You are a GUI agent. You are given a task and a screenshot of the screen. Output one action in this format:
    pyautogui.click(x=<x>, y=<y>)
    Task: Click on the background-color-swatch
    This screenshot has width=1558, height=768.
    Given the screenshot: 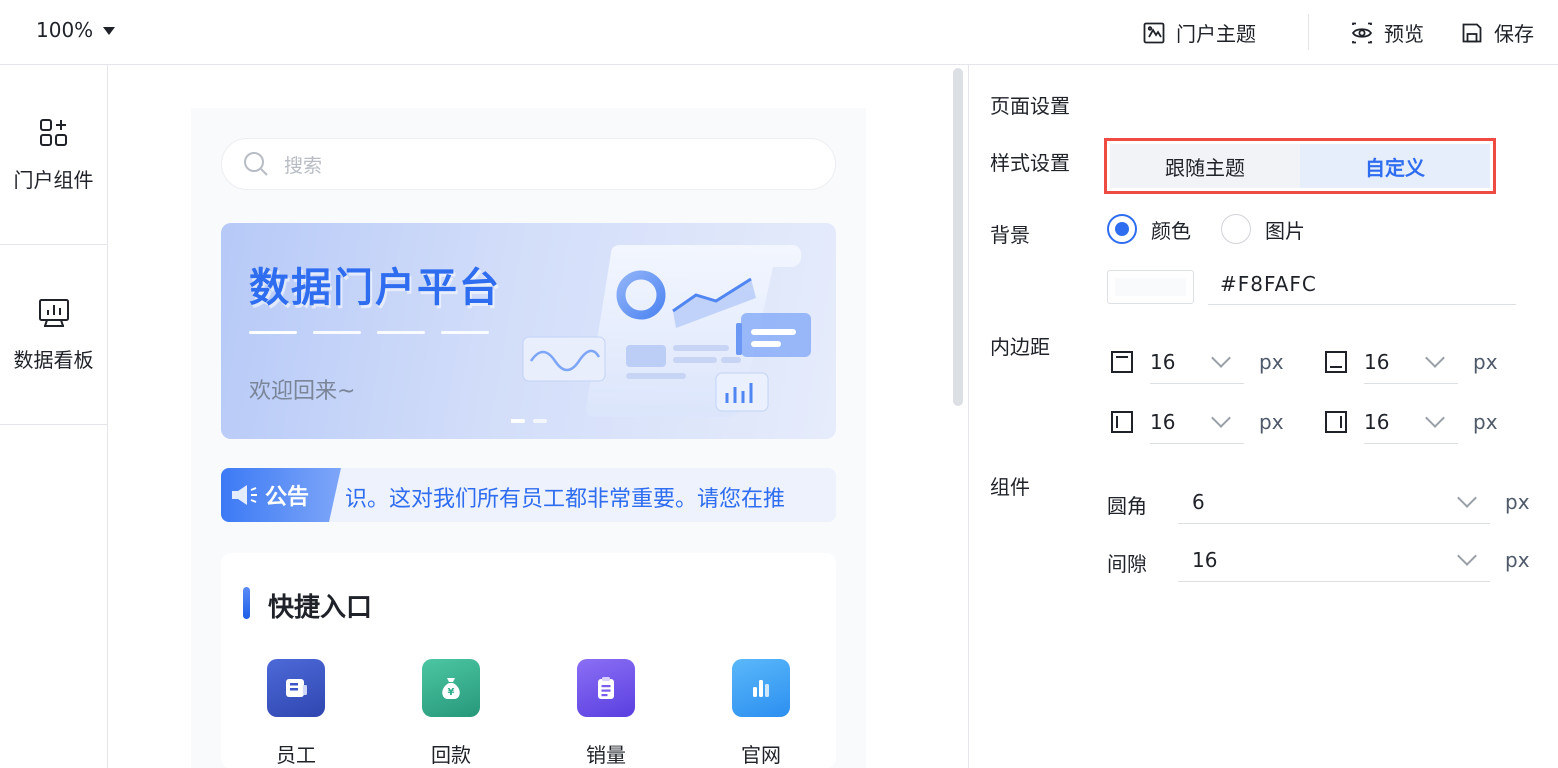 What is the action you would take?
    pyautogui.click(x=1150, y=287)
    